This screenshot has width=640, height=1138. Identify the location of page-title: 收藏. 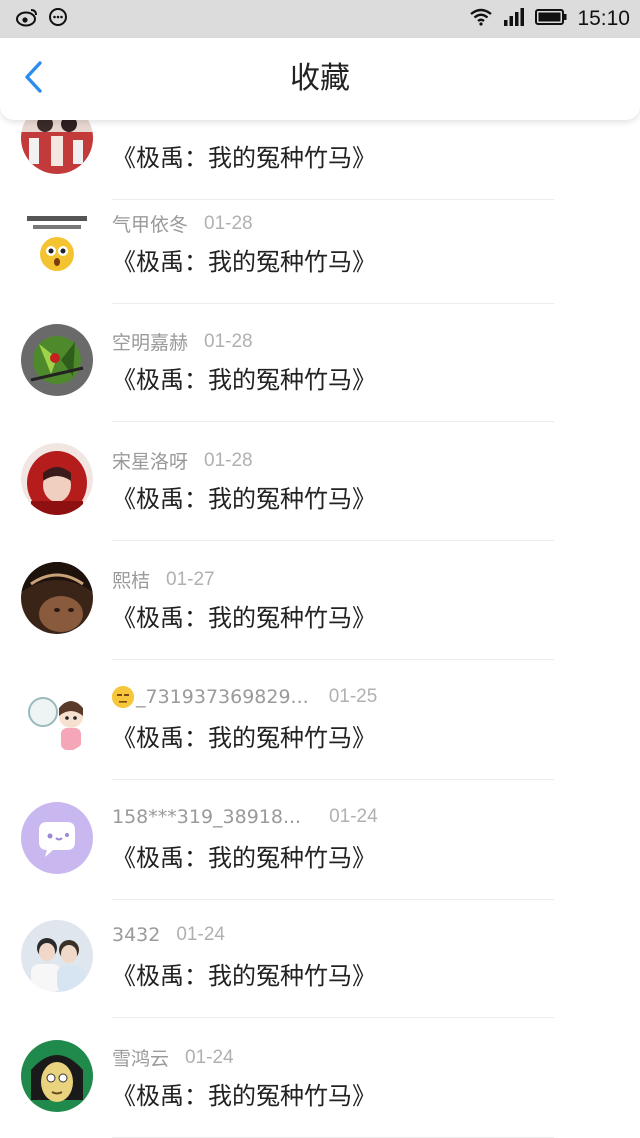
(320, 78).